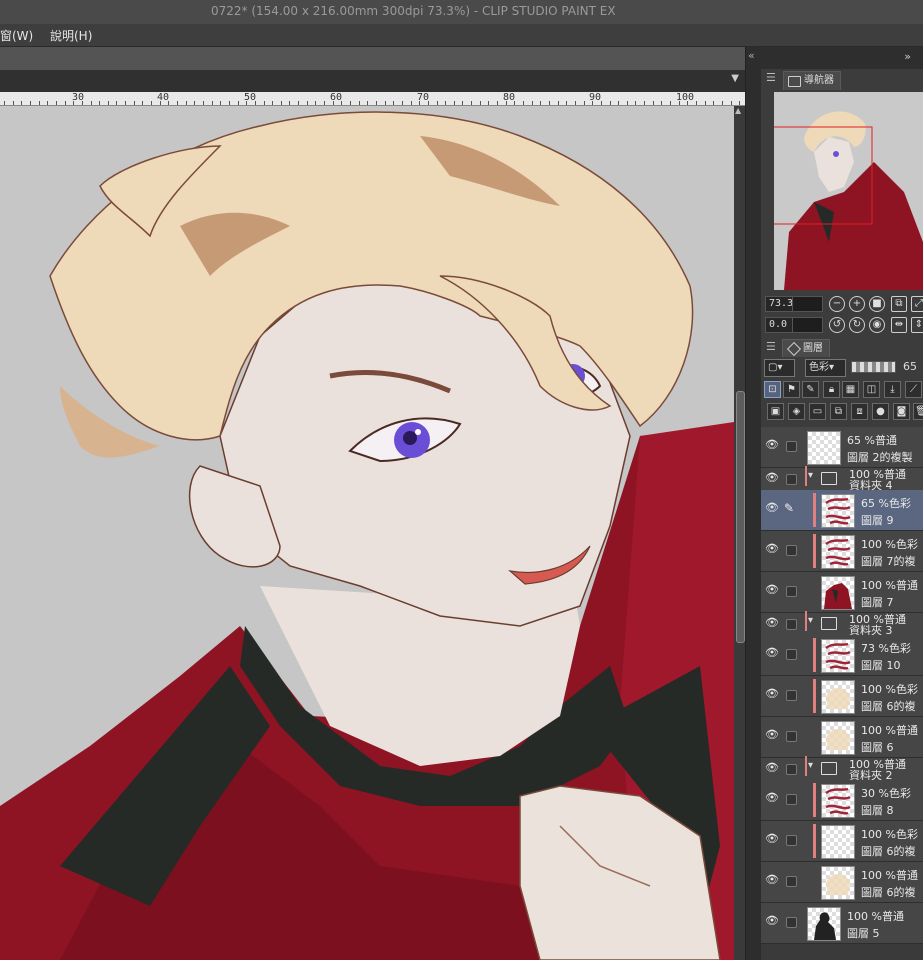 This screenshot has width=923, height=960. Describe the element at coordinates (751, 55) in the screenshot. I see `collapse-panel-icon: «` at that location.